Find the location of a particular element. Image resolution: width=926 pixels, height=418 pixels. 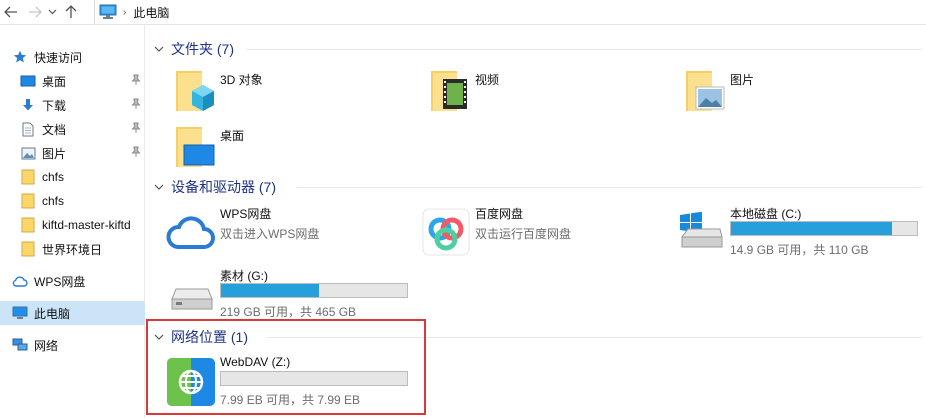

drive-name: 百度网盘 is located at coordinates (499, 214).